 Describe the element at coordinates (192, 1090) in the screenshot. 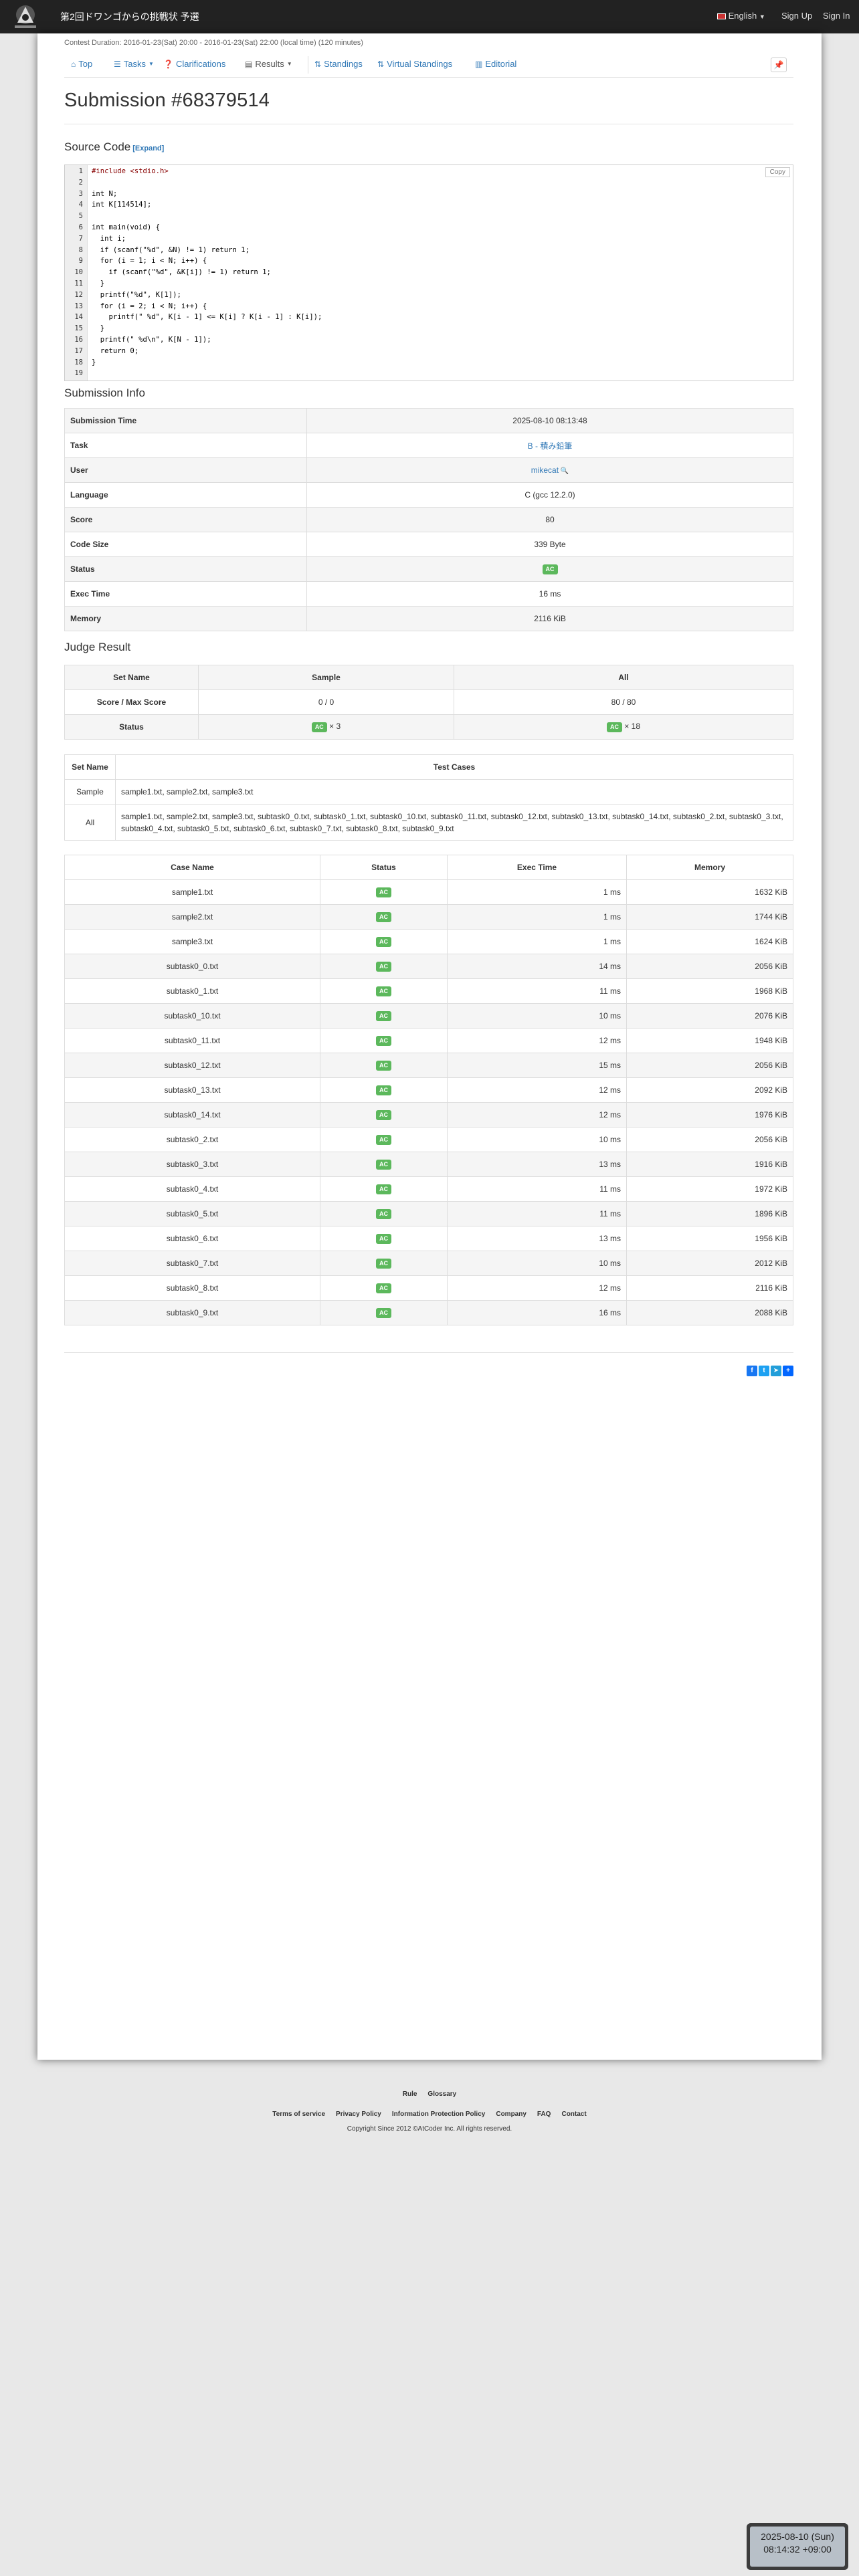

I see `case-name: subtask0_13.txt` at that location.